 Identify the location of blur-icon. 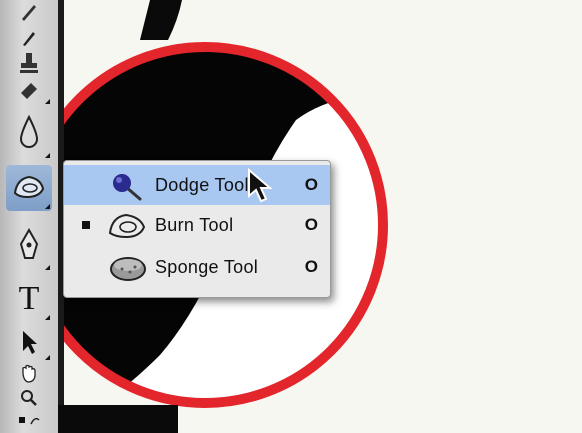
(29, 135).